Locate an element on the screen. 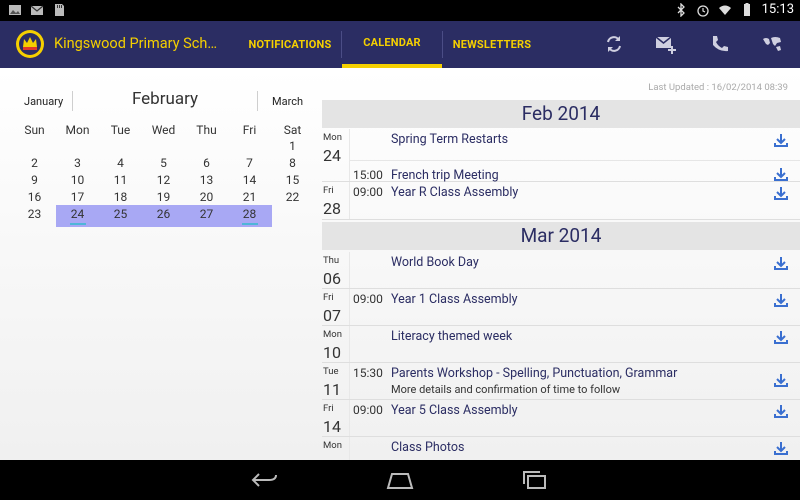 The height and width of the screenshot is (500, 800). school-crest-icon is located at coordinates (30, 44).